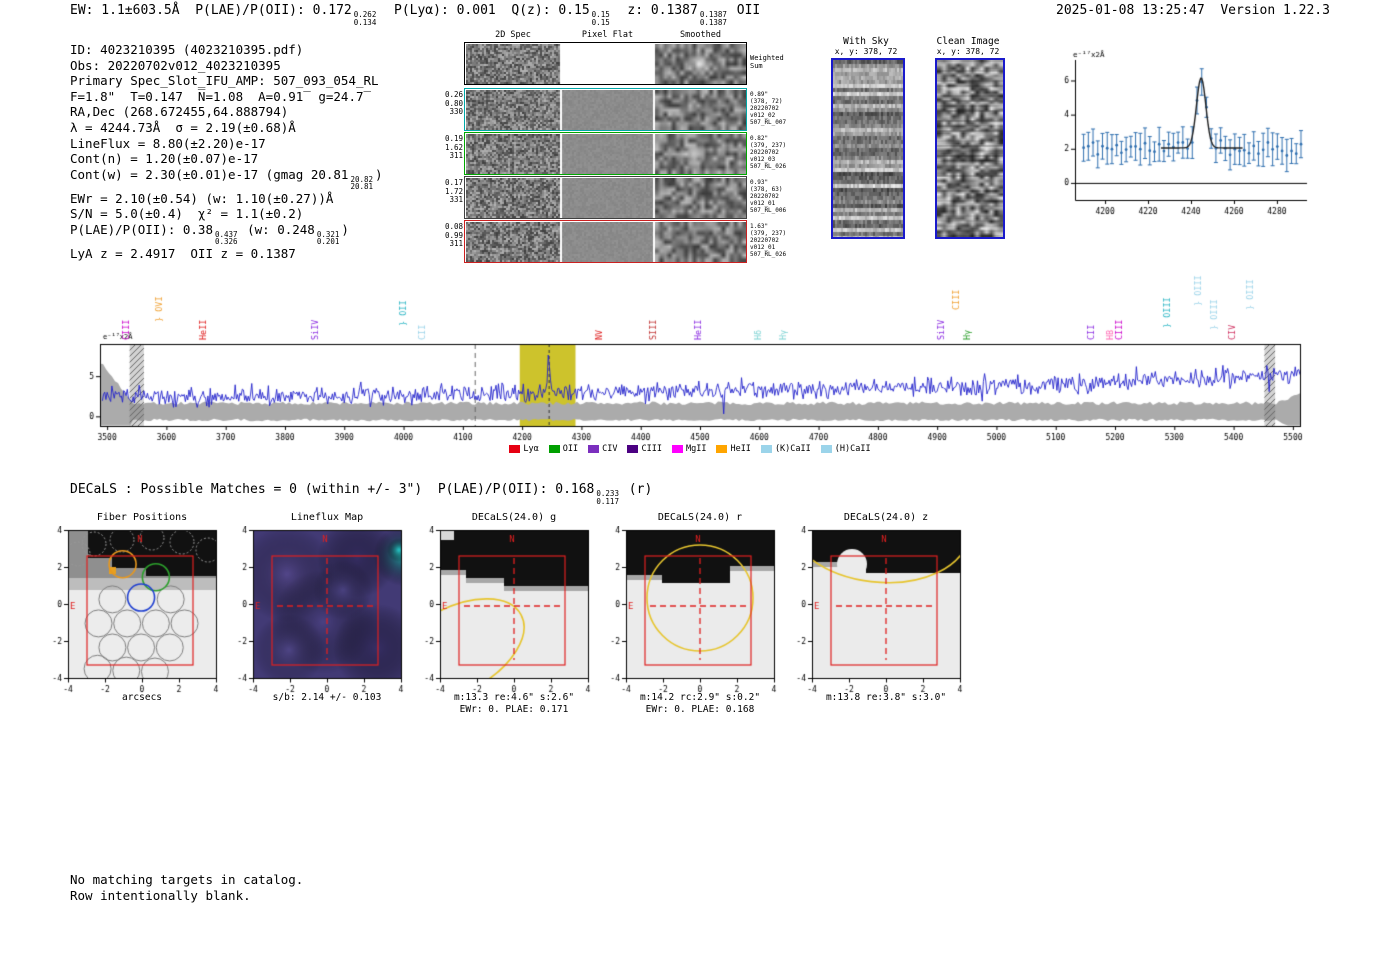 This screenshot has width=1400, height=953. What do you see at coordinates (570, 449) in the screenshot?
I see `legend-label: OII` at bounding box center [570, 449].